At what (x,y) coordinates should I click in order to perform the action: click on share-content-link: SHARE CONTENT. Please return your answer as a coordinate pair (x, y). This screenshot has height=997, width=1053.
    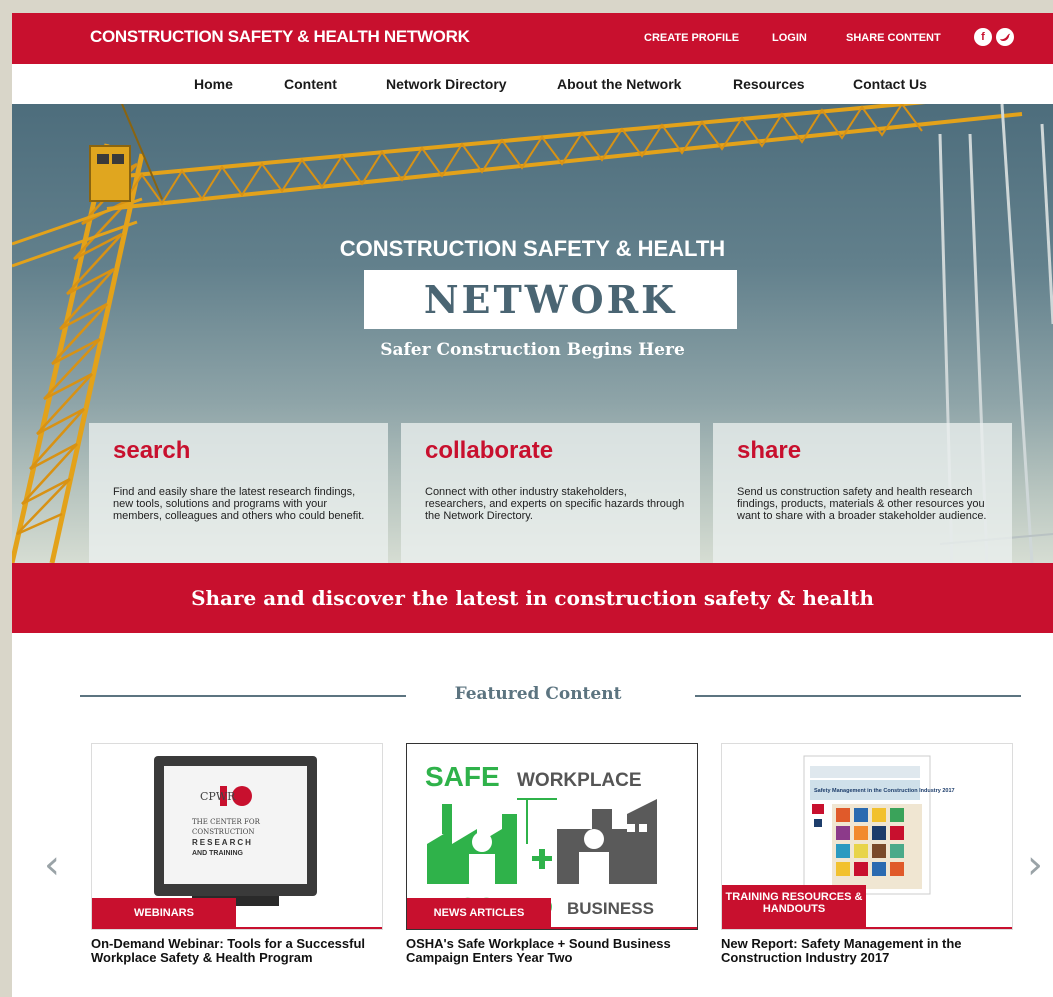
    Looking at the image, I should click on (893, 38).